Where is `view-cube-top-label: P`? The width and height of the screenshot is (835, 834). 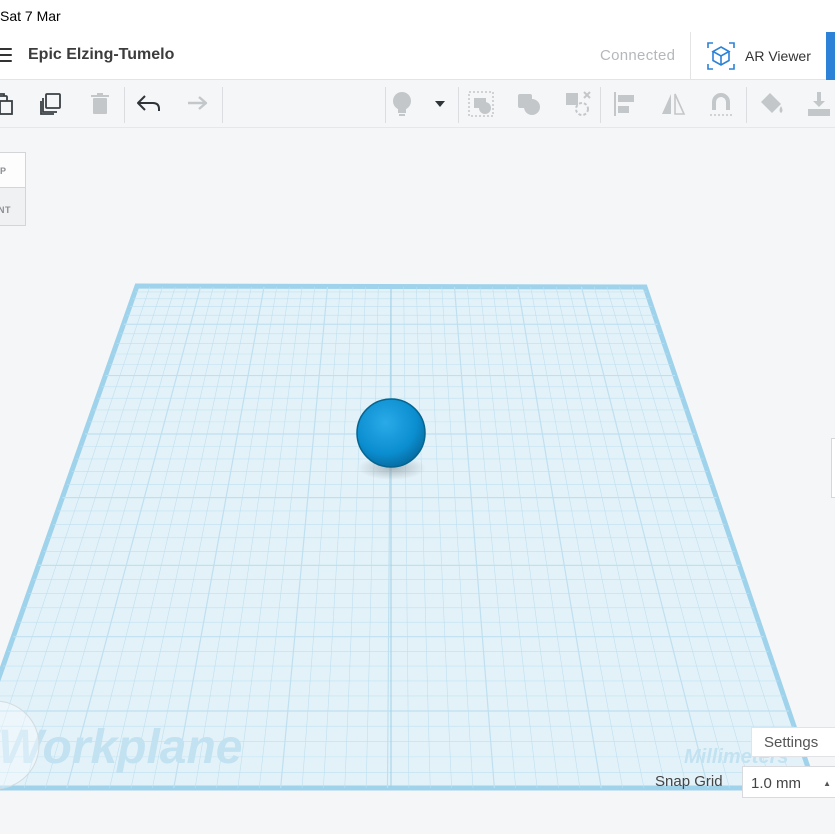 view-cube-top-label: P is located at coordinates (3, 171).